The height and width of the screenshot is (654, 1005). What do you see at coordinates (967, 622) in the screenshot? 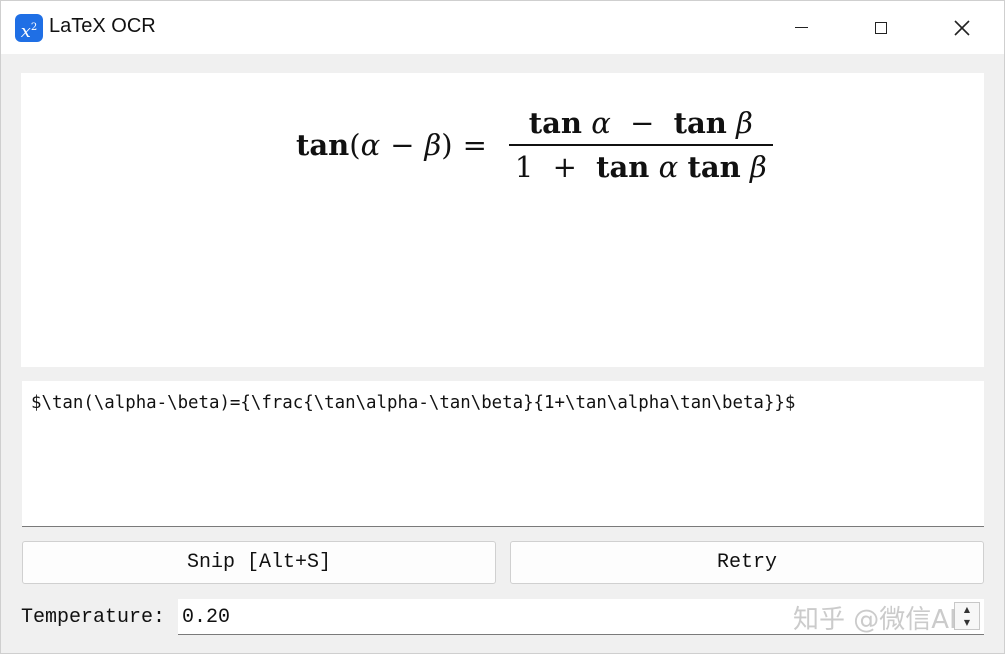
I see `spin-down-icon: ▼` at bounding box center [967, 622].